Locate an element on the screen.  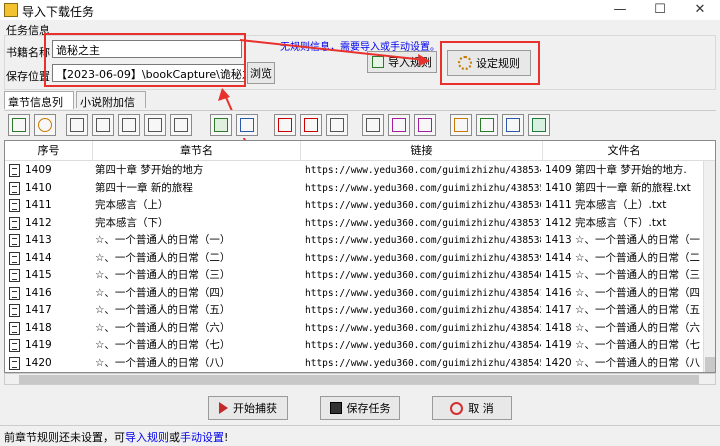
copy-icon is located at coordinates (461, 125).